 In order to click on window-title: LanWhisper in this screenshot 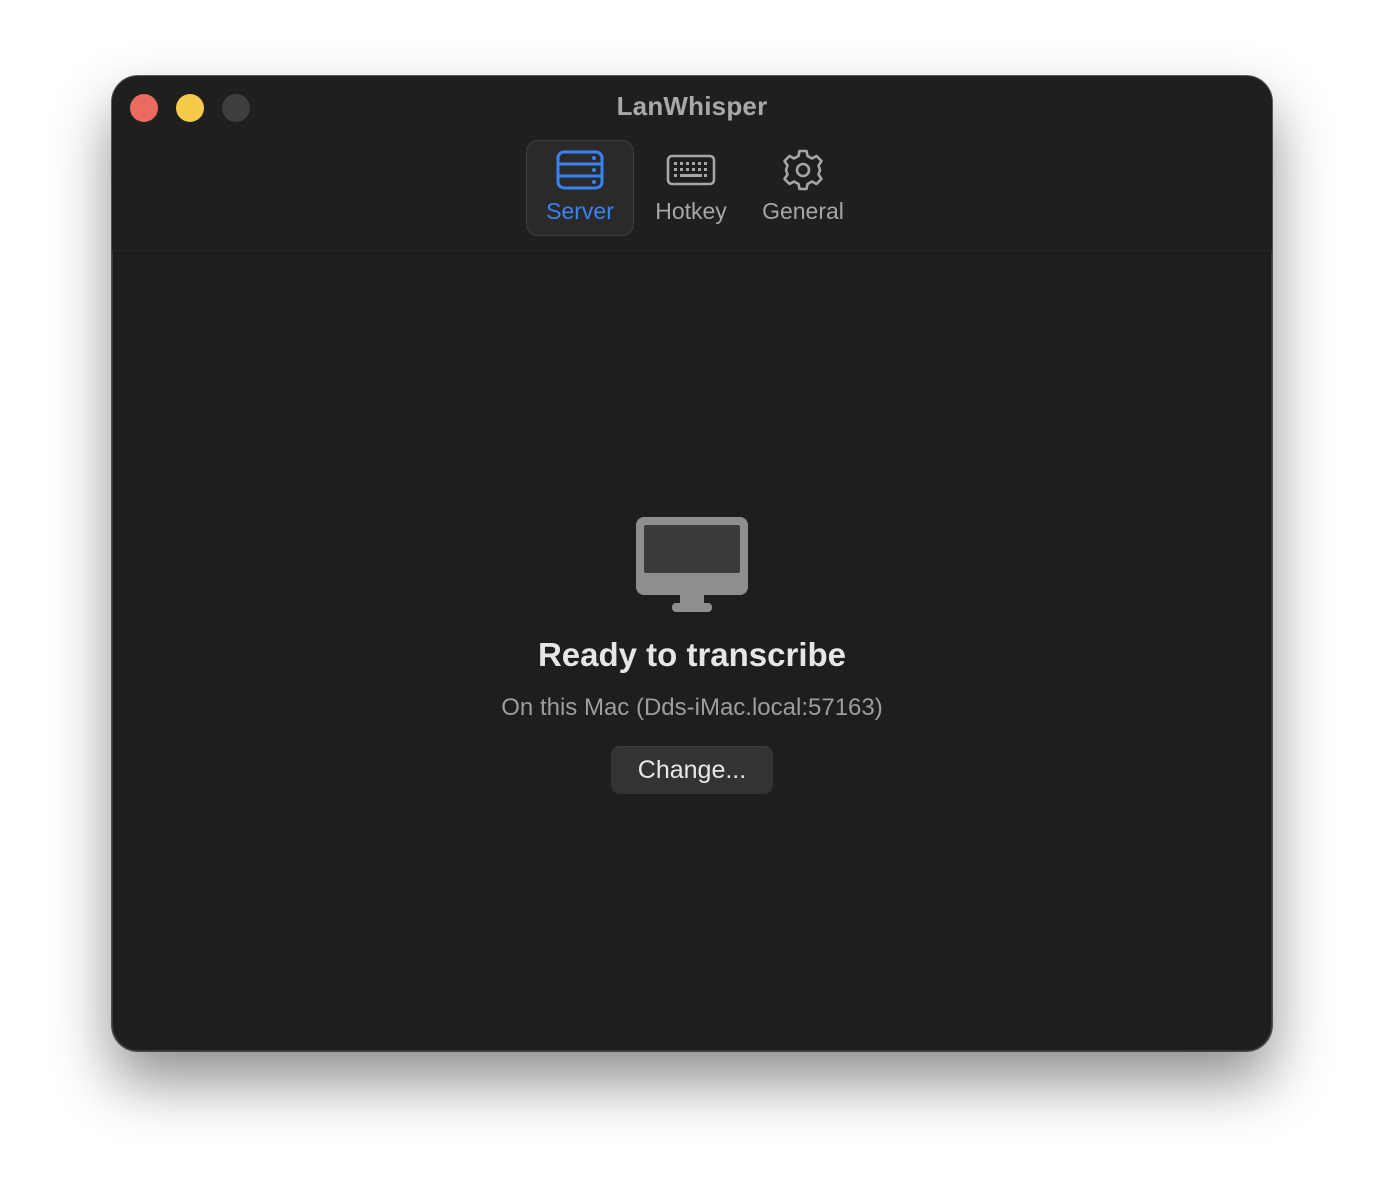, I will do `click(692, 106)`.